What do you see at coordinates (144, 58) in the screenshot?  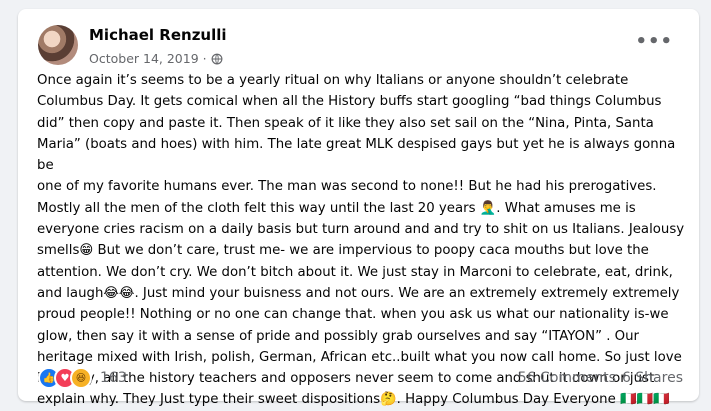 I see `post-date: October 14, 2019` at bounding box center [144, 58].